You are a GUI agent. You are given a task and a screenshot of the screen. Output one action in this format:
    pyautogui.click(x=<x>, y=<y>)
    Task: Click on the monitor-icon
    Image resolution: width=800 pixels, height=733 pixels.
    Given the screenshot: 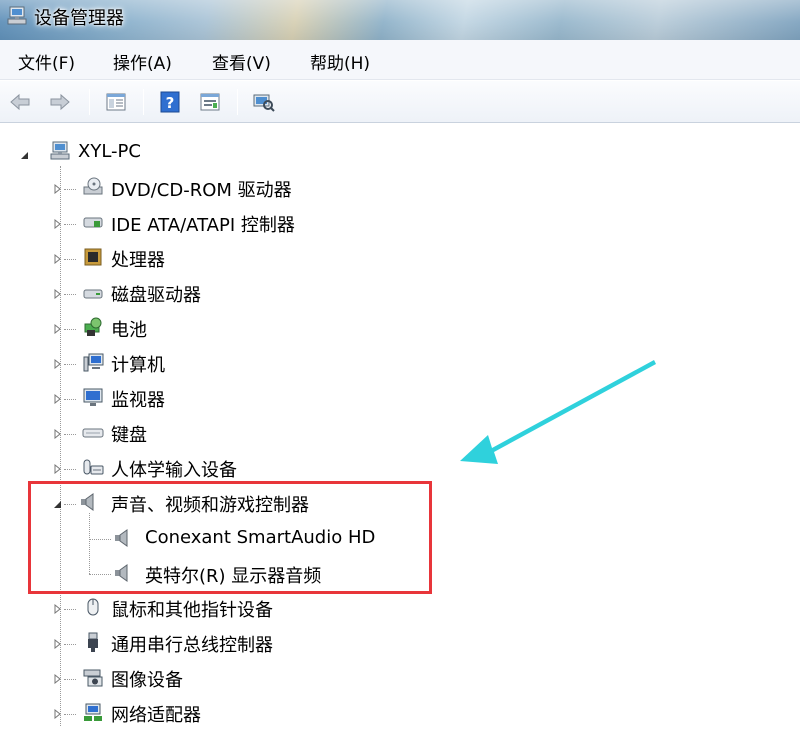 What is the action you would take?
    pyautogui.click(x=93, y=397)
    